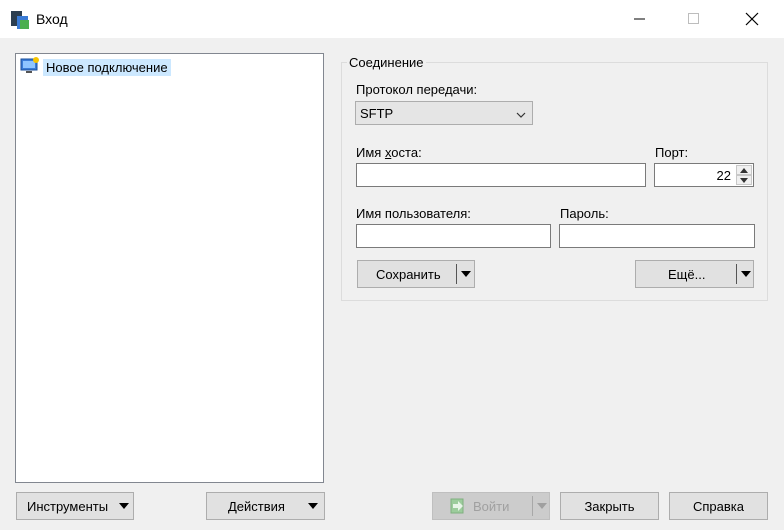 This screenshot has height=530, width=784. I want to click on tree-item-new-site: Новое подключение, so click(95, 67).